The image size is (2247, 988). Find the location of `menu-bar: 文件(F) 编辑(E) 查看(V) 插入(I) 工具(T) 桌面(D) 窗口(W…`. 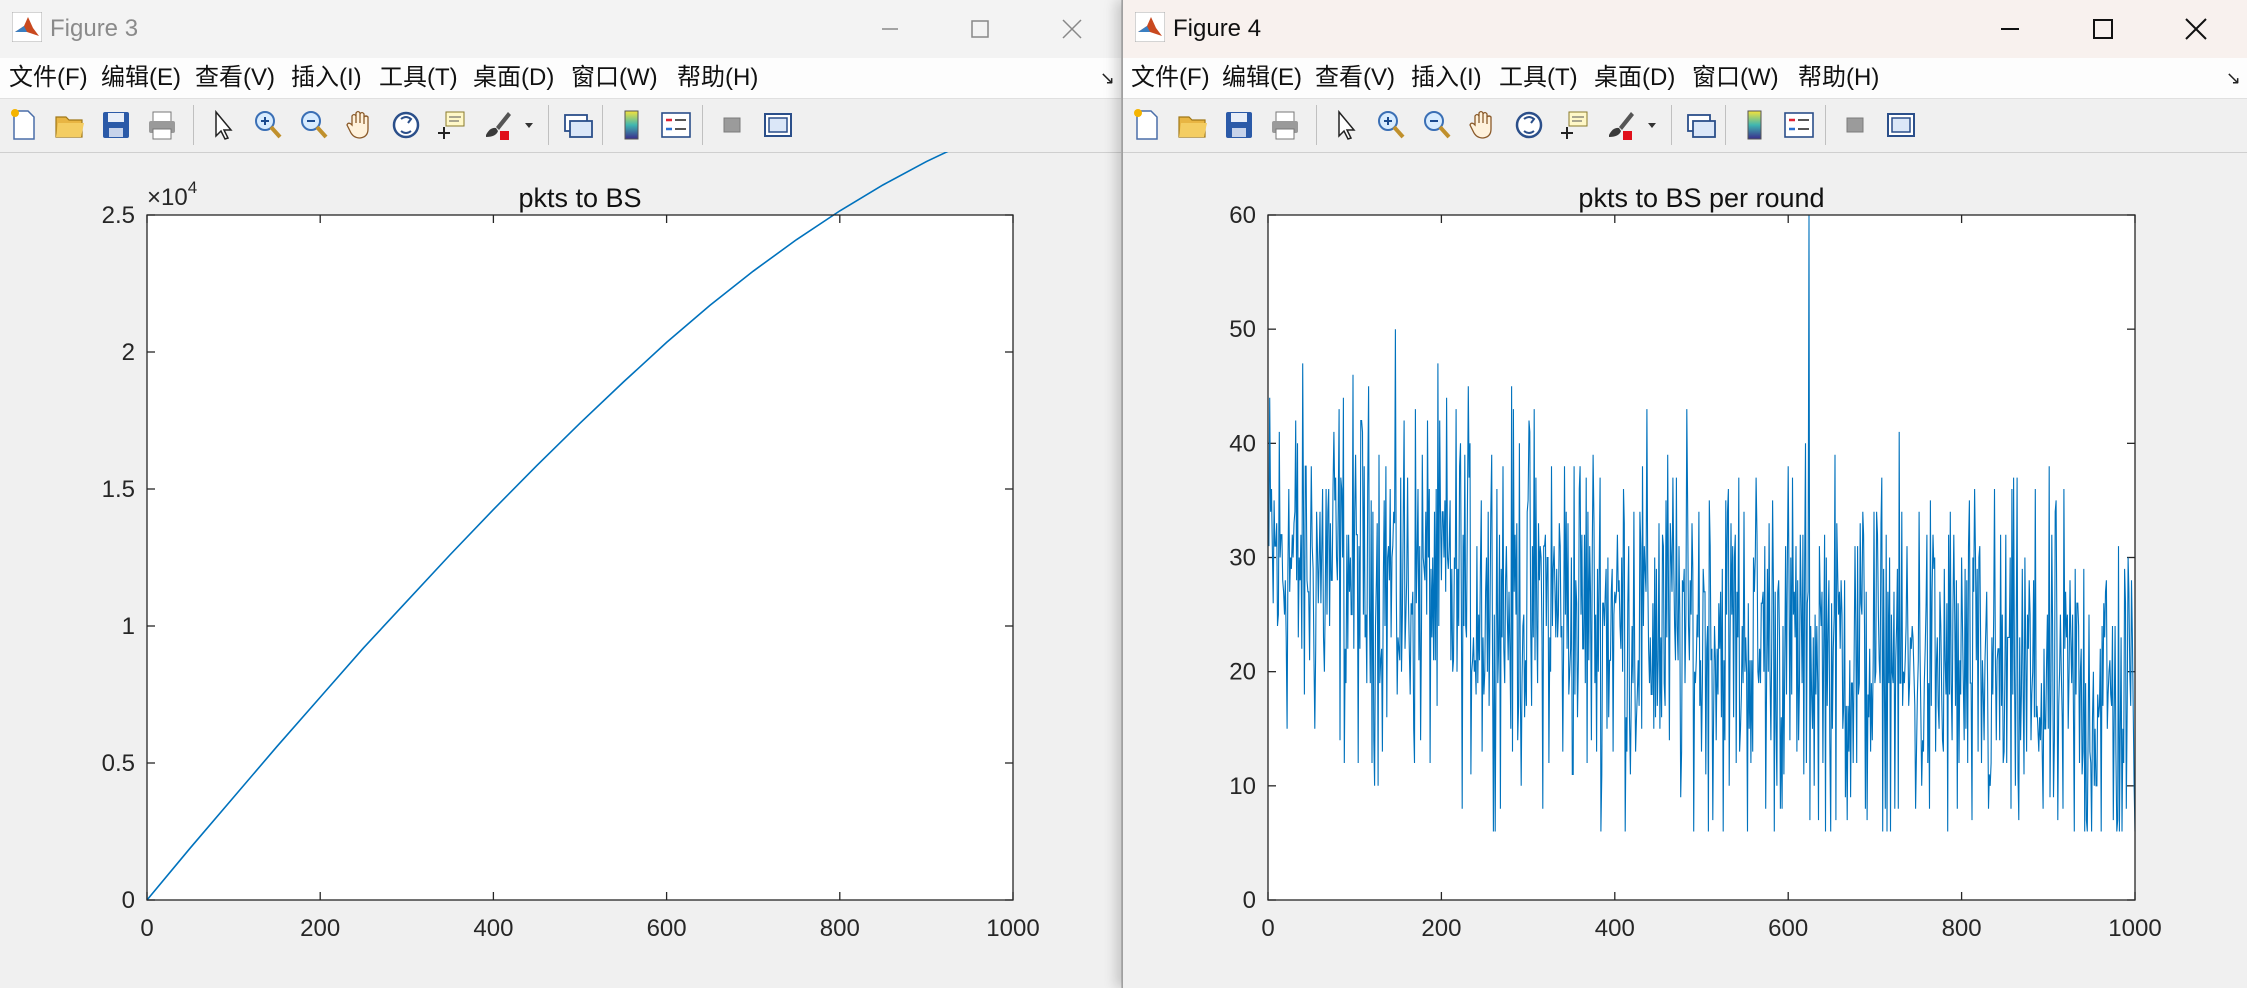

menu-bar: 文件(F) 编辑(E) 查看(V) 插入(I) 工具(T) 桌面(D) 窗口(W… is located at coordinates (1685, 78).